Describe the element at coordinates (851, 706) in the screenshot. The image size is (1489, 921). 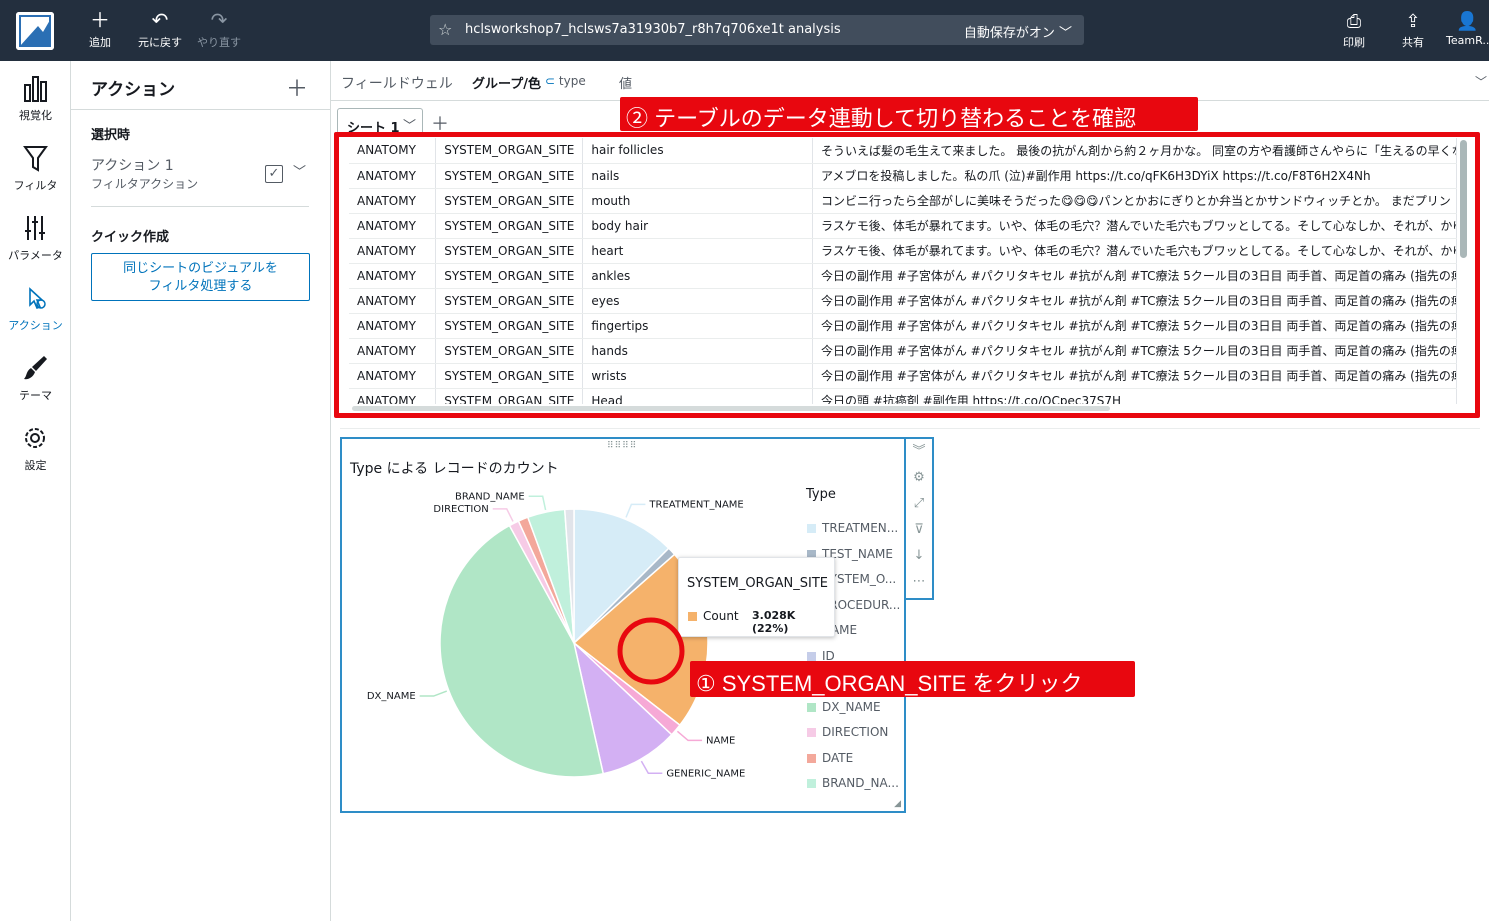
I see `legend-label: DX_NAME` at that location.